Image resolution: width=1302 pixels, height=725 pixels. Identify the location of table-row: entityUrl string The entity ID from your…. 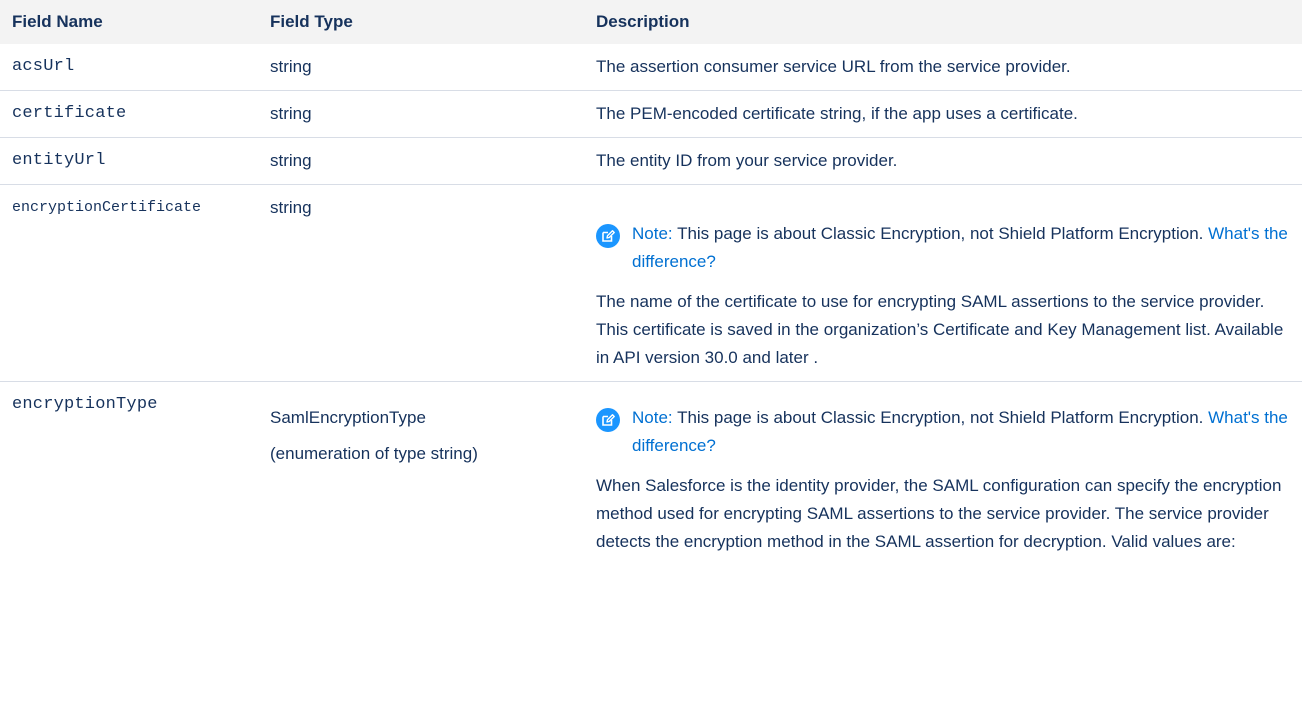
(651, 161).